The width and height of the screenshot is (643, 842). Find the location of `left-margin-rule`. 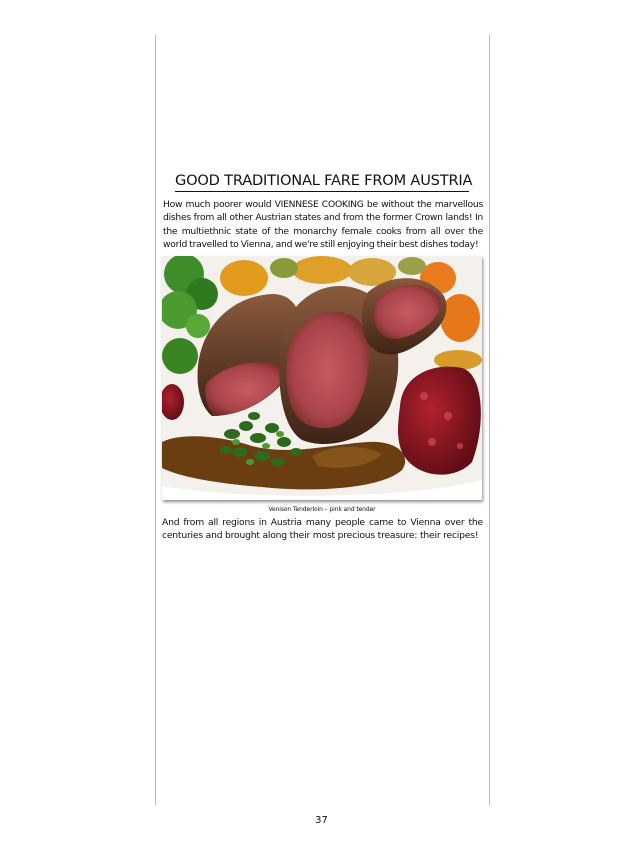

left-margin-rule is located at coordinates (155, 420).